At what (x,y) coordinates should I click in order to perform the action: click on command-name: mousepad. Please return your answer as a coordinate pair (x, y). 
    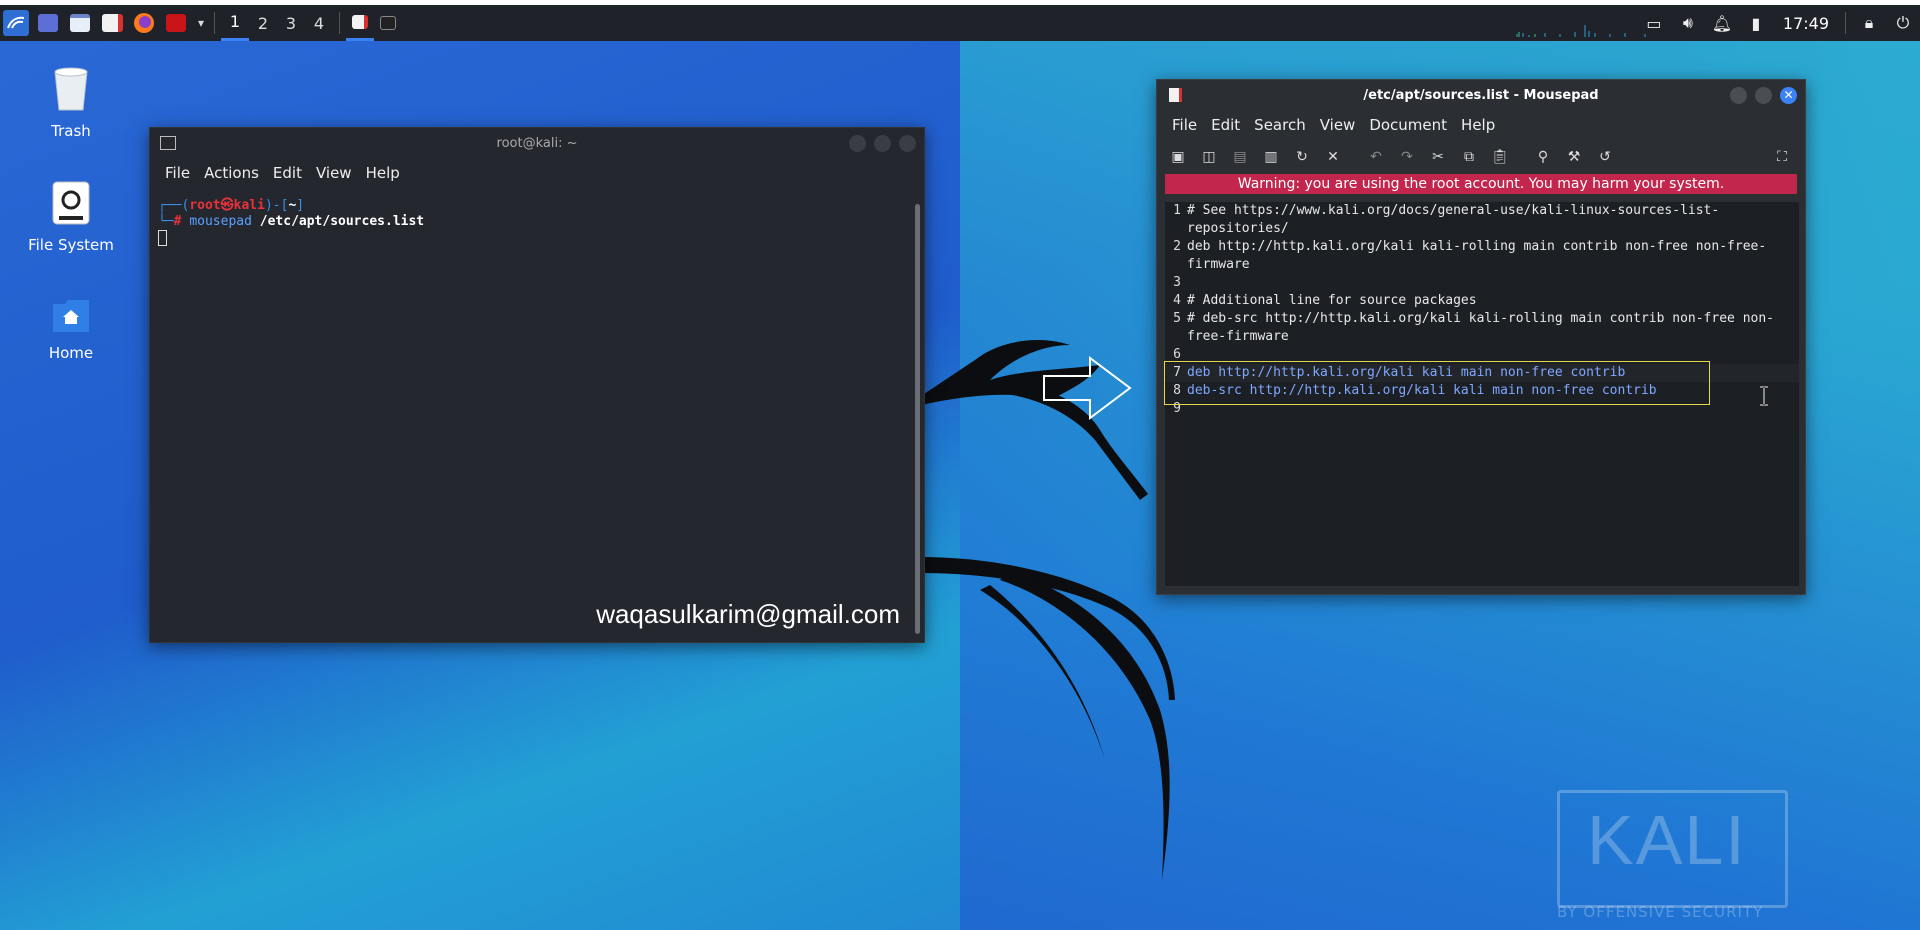
    Looking at the image, I should click on (220, 221).